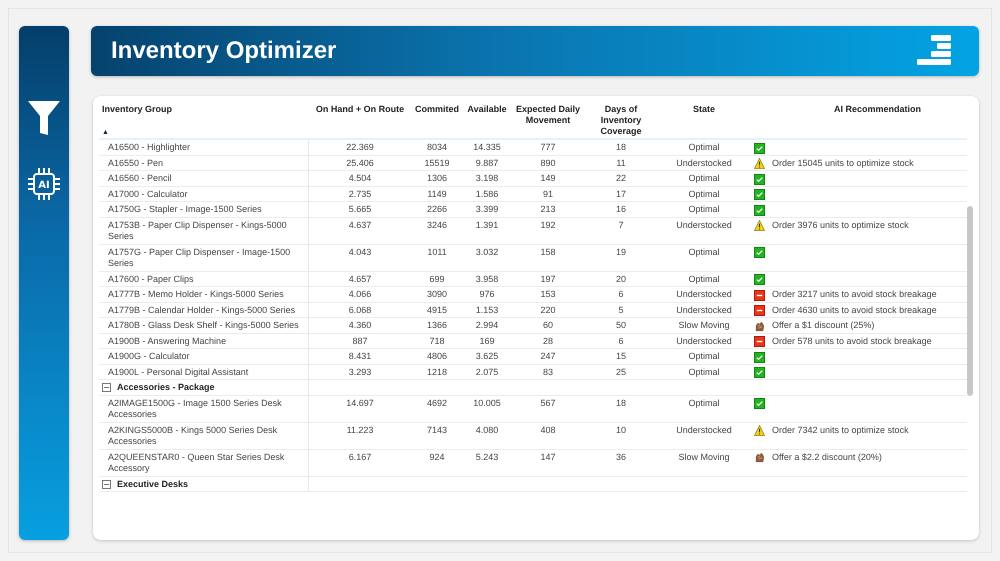  What do you see at coordinates (621, 309) in the screenshot?
I see `table-cell: 5` at bounding box center [621, 309].